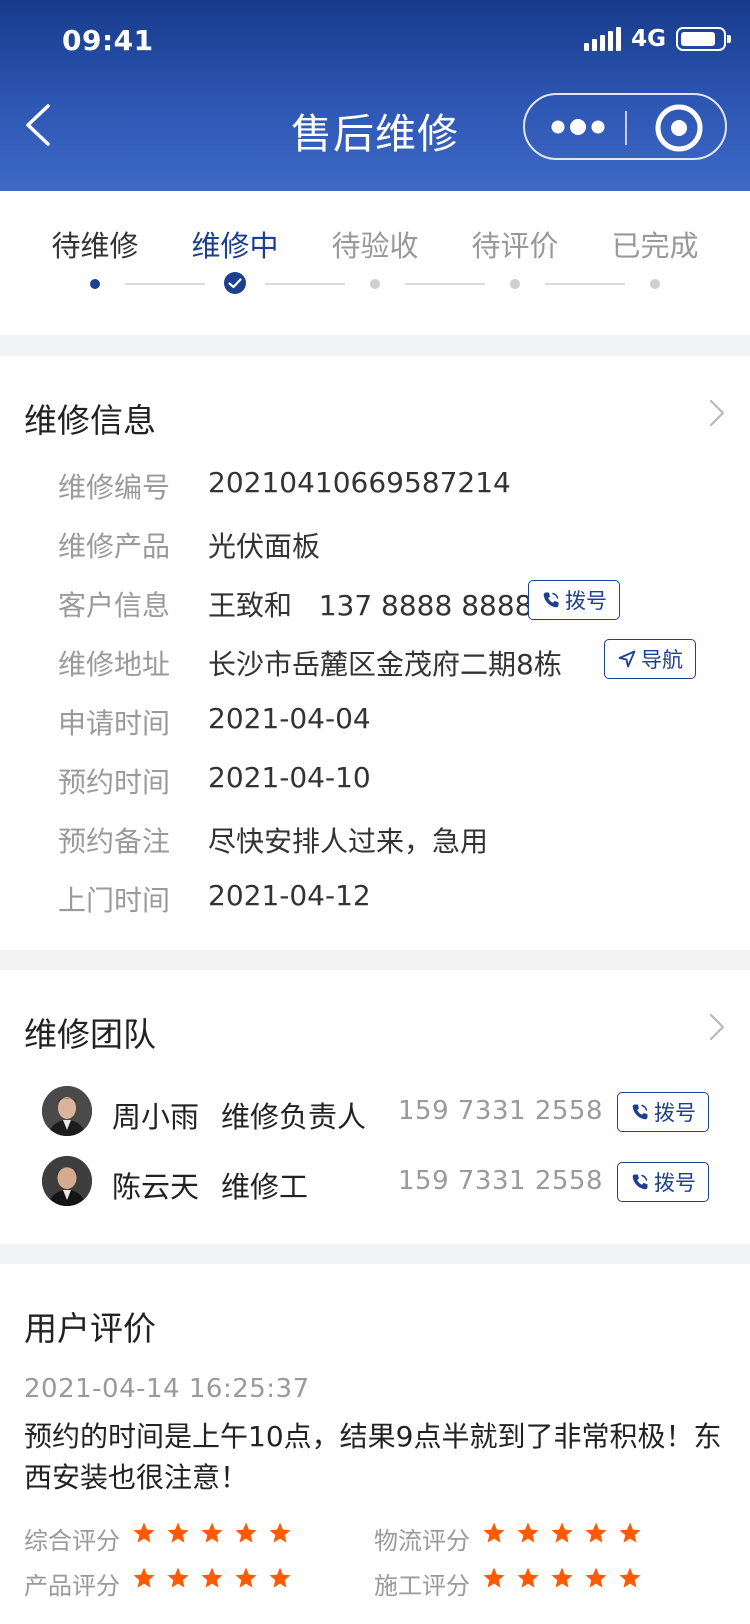 The image size is (750, 1624). I want to click on member-name: 周小雨, so click(156, 1117).